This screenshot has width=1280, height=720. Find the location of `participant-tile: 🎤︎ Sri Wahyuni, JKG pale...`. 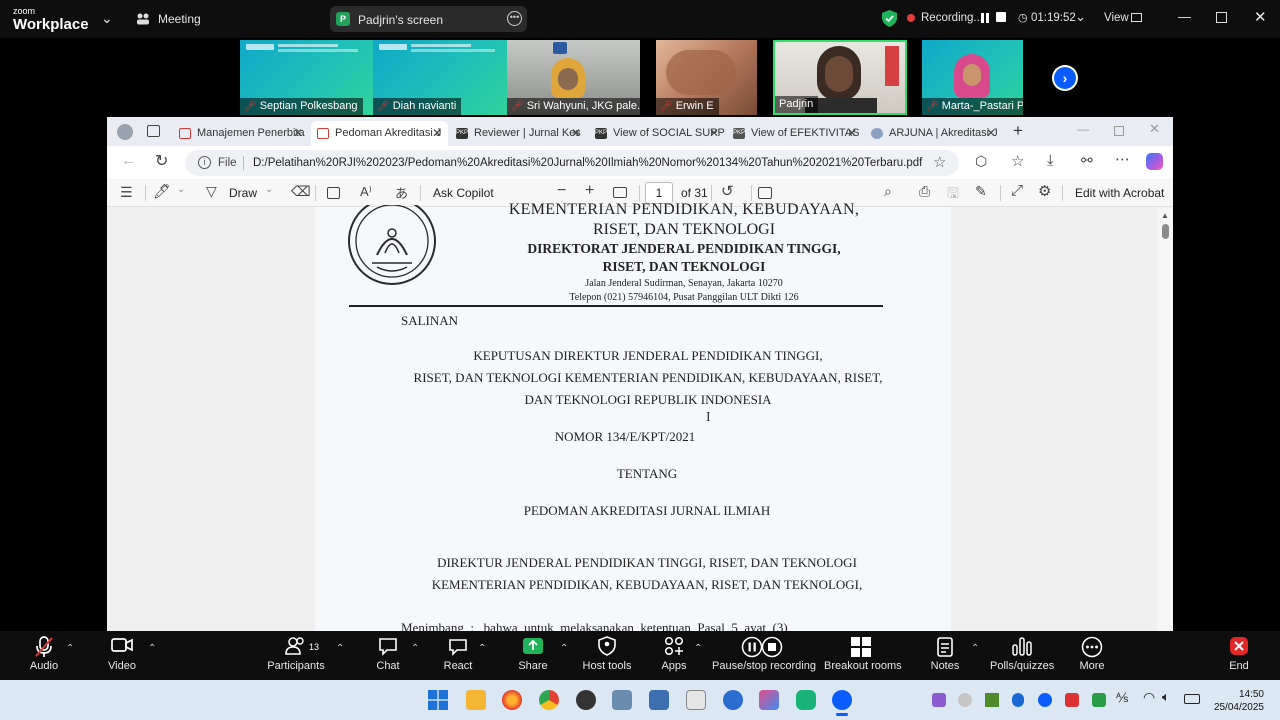

participant-tile: 🎤︎ Sri Wahyuni, JKG pale... is located at coordinates (573, 77).